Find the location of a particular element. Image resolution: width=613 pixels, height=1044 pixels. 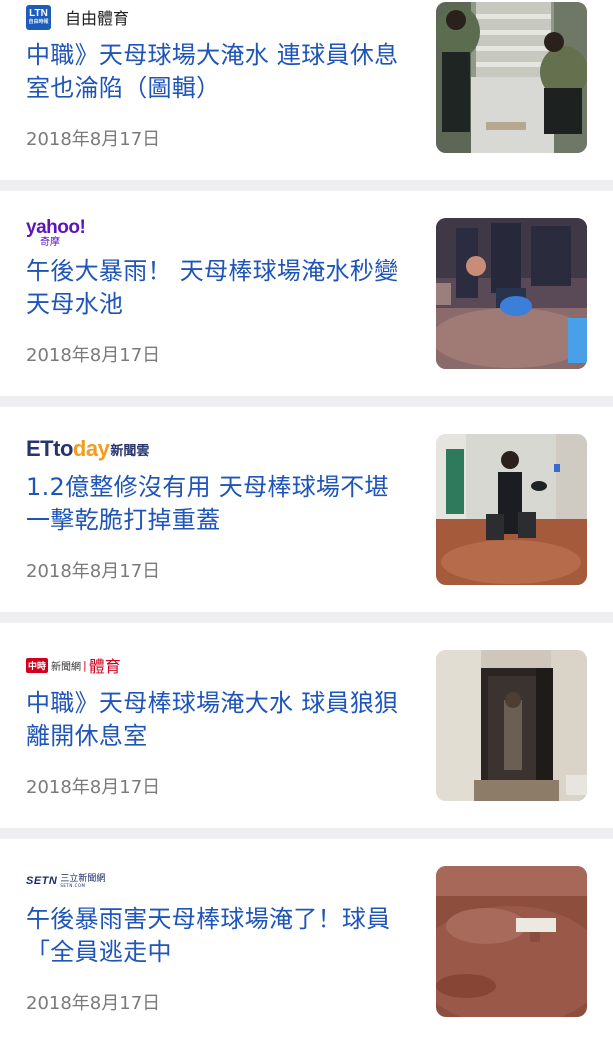

article-title: 1.2億整修沒有用 天母棒球場不堪一擊乾脆打掉重蓋 is located at coordinates (218, 504).